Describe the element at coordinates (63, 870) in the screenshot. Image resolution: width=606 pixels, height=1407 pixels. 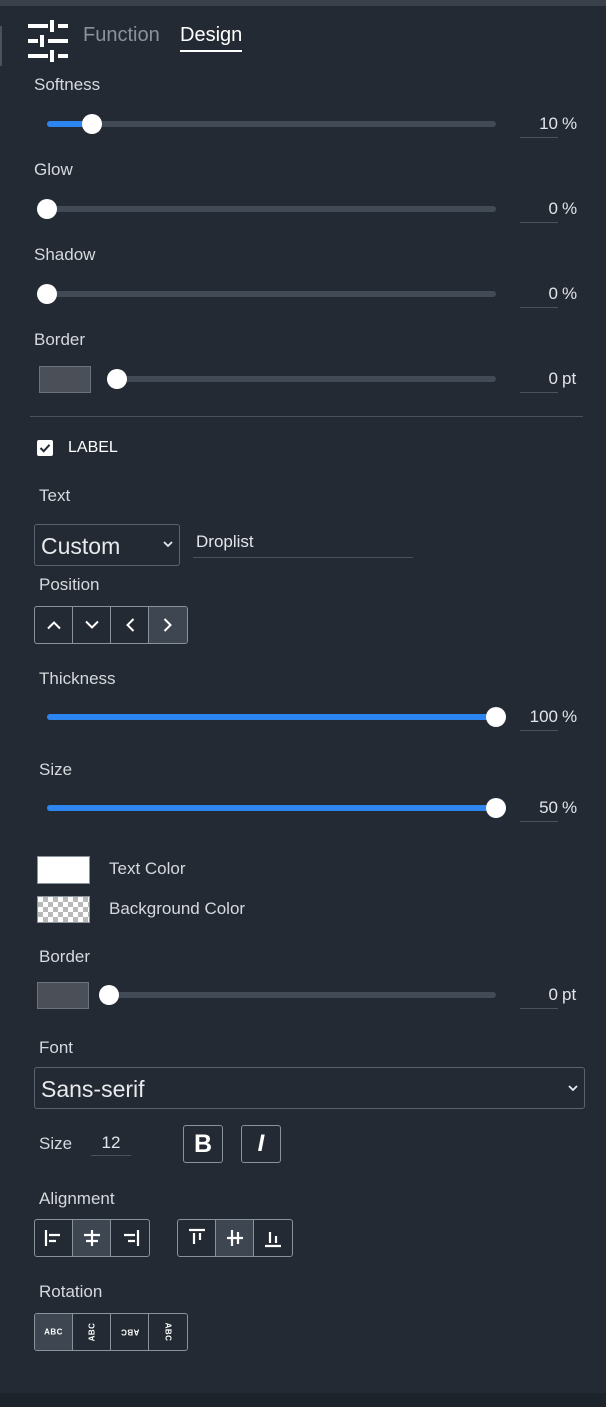
I see `text-color-swatch` at that location.